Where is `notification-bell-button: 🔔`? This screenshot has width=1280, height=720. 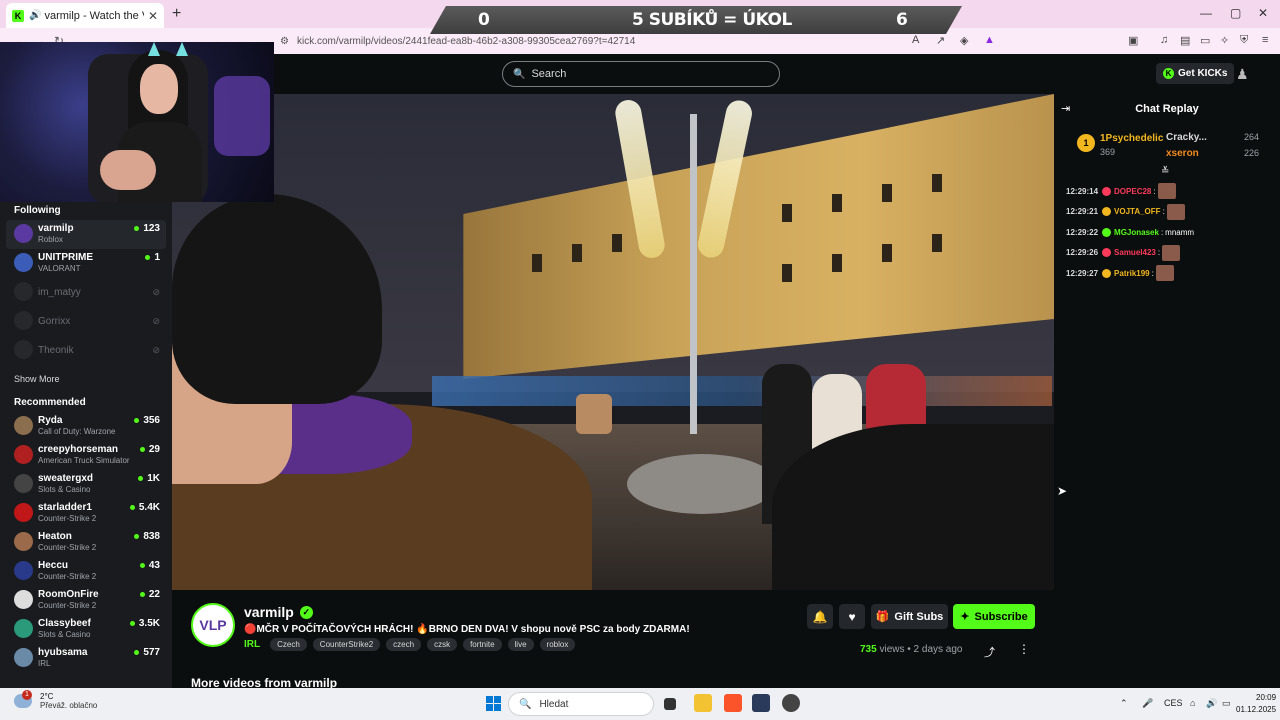 notification-bell-button: 🔔 is located at coordinates (820, 616).